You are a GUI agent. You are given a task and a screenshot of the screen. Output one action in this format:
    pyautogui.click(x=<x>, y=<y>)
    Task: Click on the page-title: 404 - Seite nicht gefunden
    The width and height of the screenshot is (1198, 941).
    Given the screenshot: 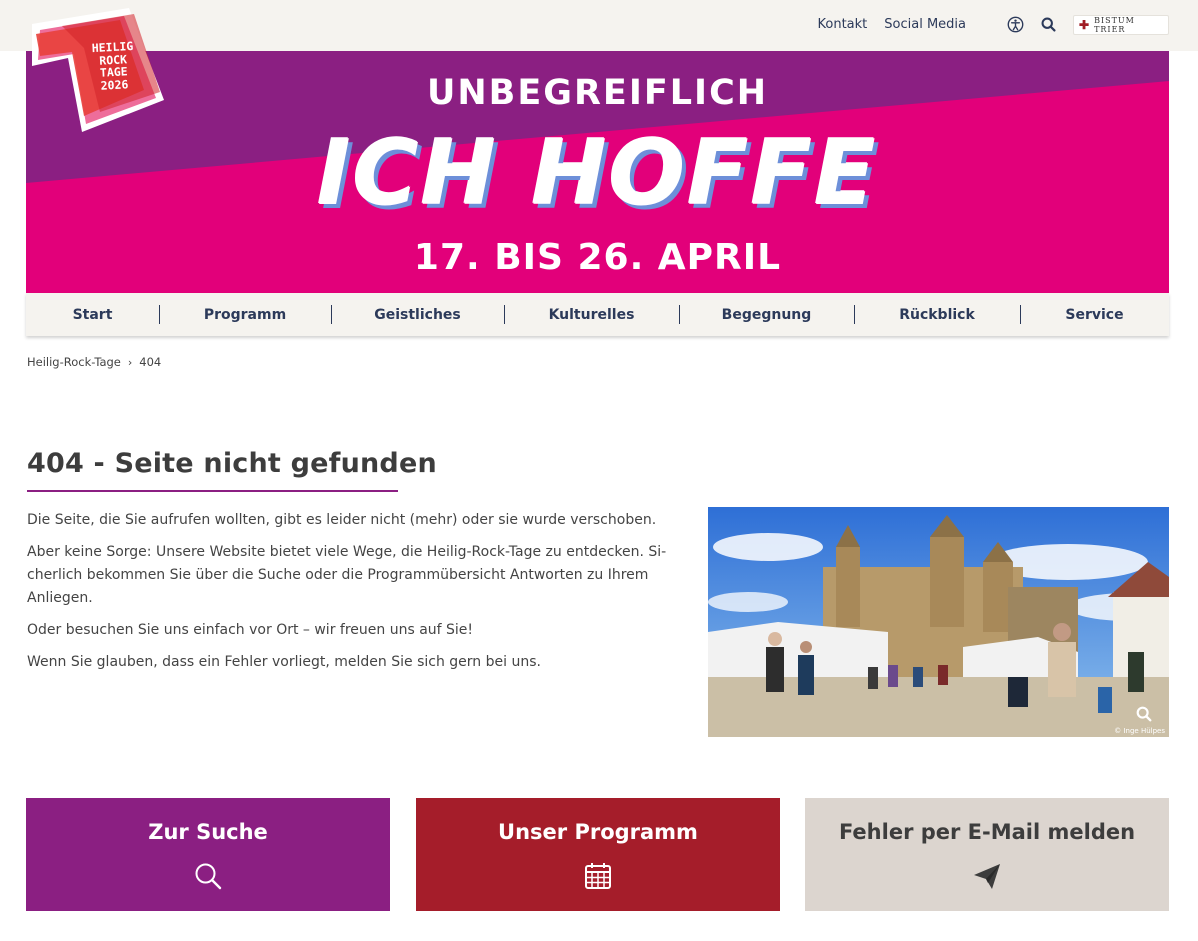 What is the action you would take?
    pyautogui.click(x=232, y=463)
    